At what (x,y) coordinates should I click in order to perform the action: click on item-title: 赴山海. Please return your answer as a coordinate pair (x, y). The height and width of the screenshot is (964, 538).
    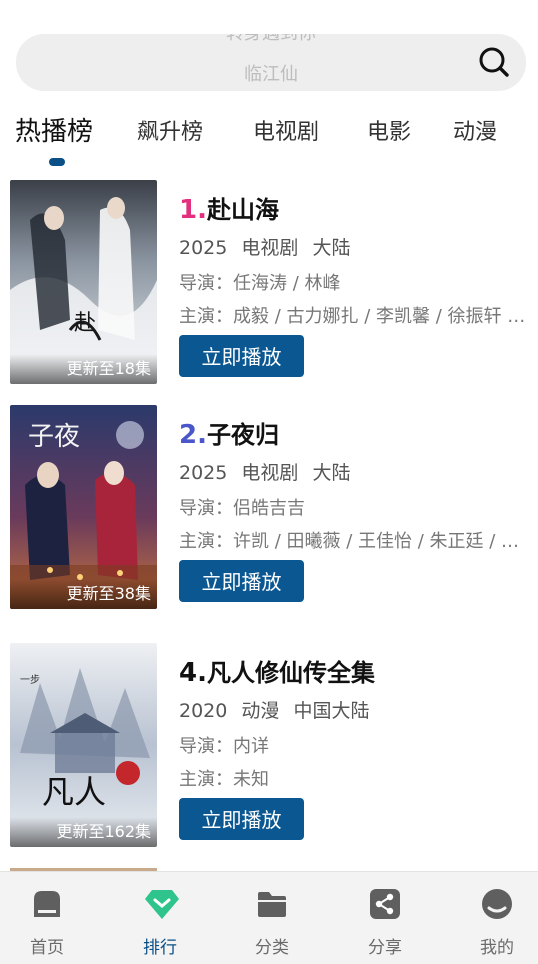
    Looking at the image, I should click on (242, 210).